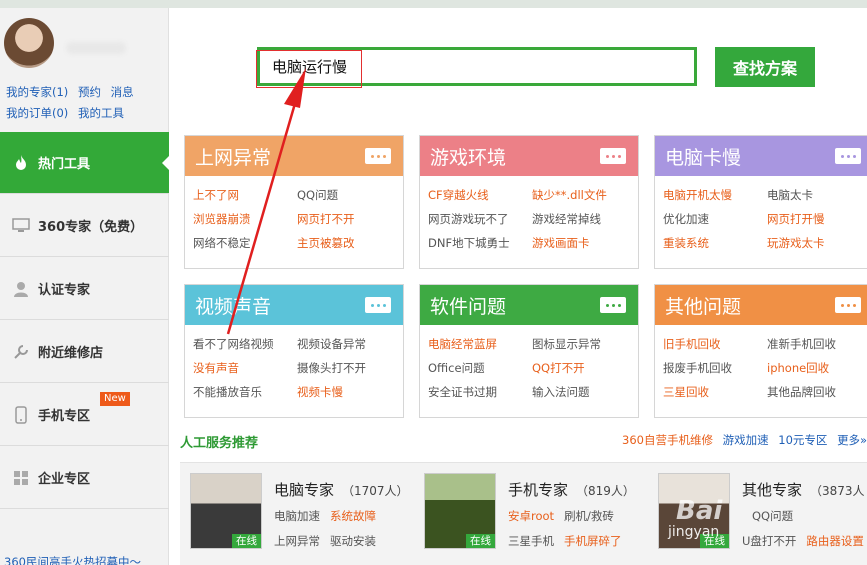 The width and height of the screenshot is (867, 565). I want to click on problem-link: 准新手机回收, so click(817, 344).